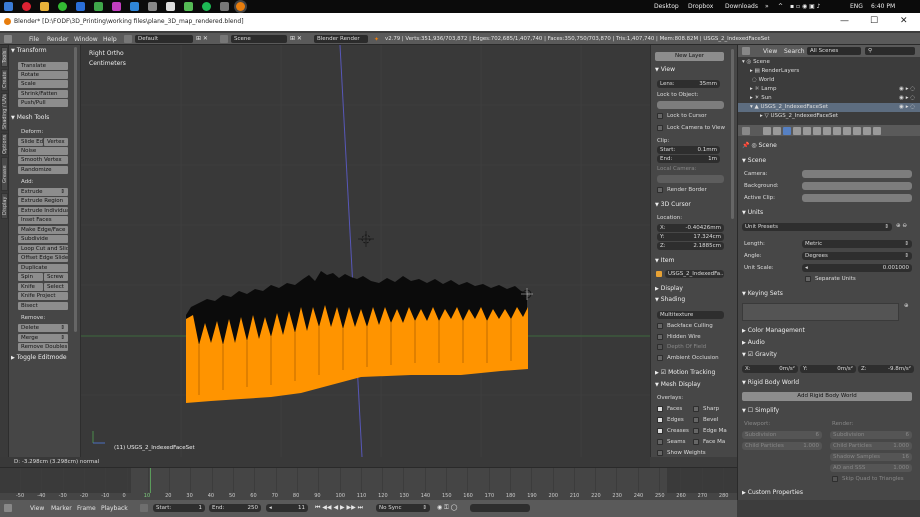  I want to click on object-tab-icon, so click(807, 131).